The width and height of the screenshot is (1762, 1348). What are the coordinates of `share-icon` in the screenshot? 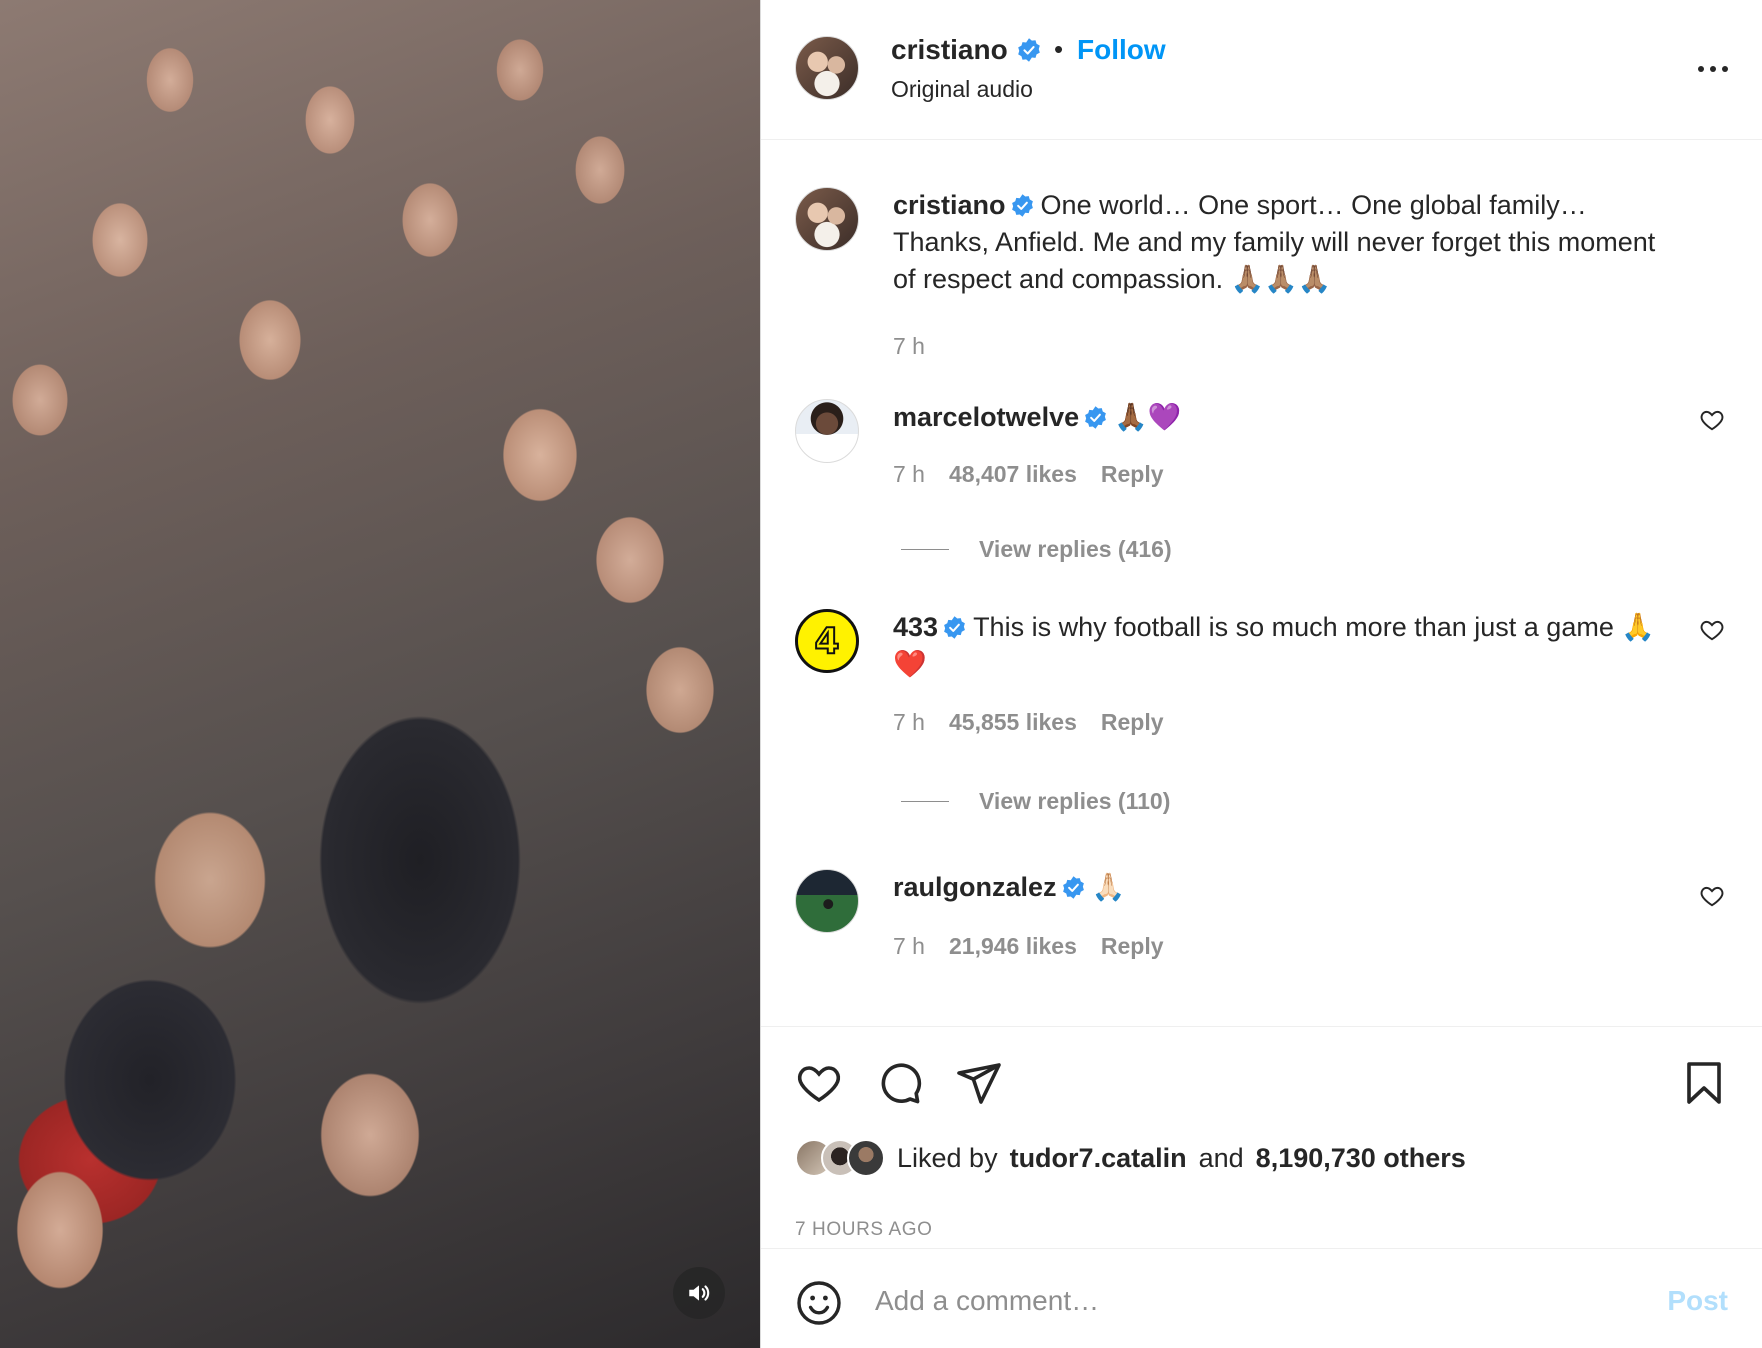 It's located at (979, 1083).